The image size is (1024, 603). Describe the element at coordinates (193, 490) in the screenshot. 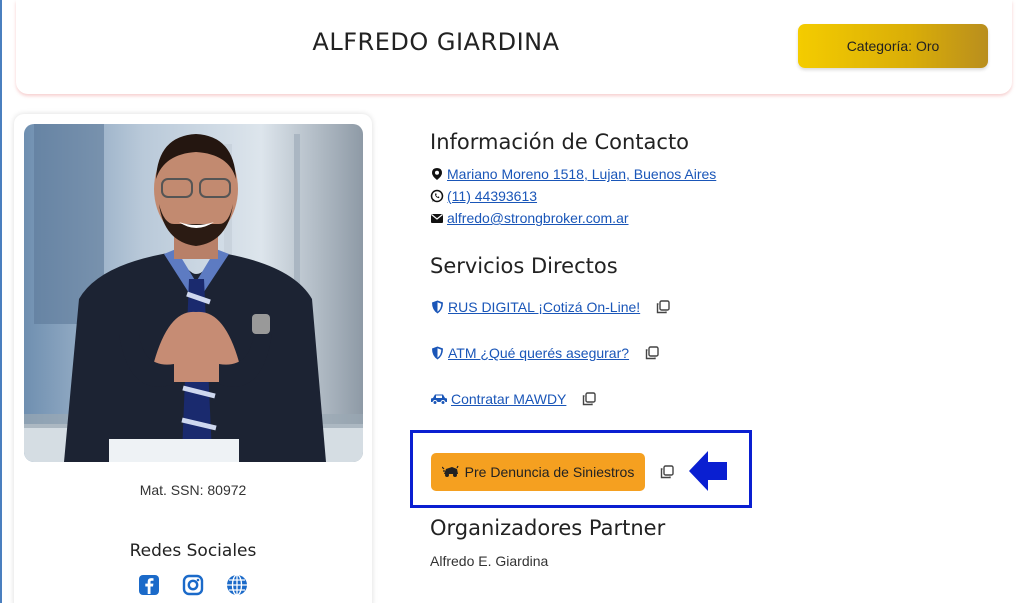

I see `registration-number: Mat. SSN: 80972` at that location.